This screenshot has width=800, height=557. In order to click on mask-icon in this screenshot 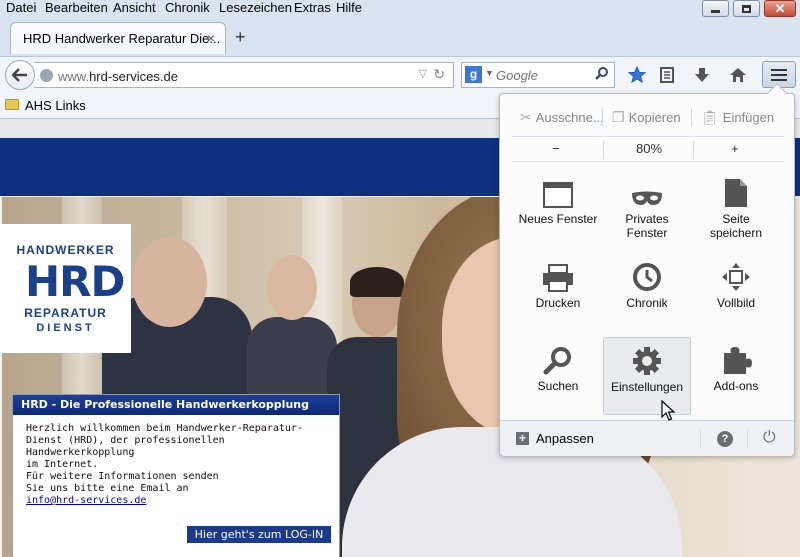, I will do `click(647, 193)`.